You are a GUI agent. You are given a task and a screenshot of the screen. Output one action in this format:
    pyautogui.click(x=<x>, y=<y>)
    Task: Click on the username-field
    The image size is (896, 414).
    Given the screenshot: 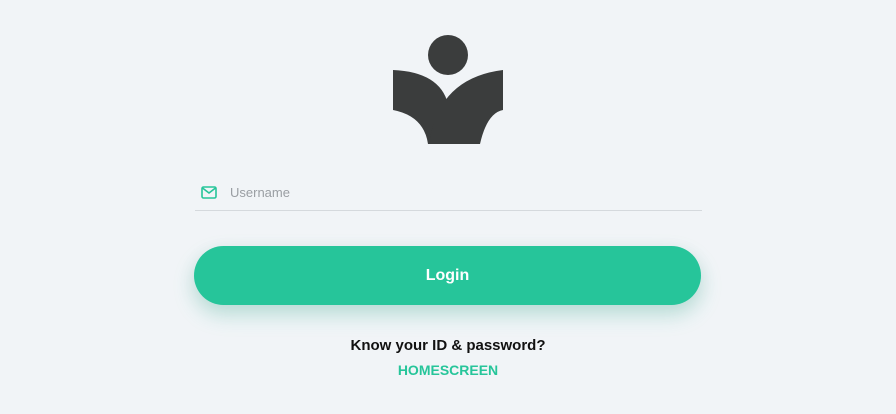 What is the action you would take?
    pyautogui.click(x=448, y=192)
    